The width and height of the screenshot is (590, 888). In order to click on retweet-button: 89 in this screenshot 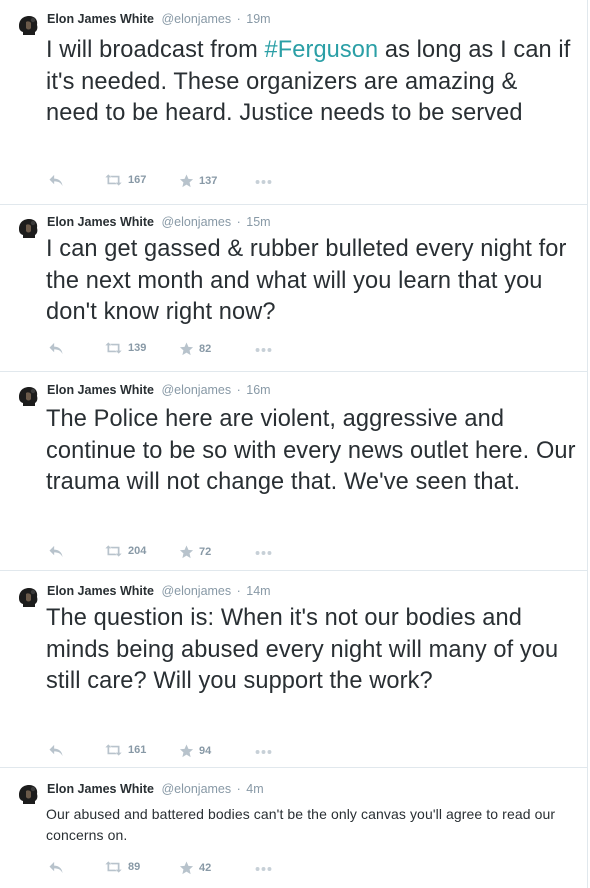, I will do `click(122, 867)`.